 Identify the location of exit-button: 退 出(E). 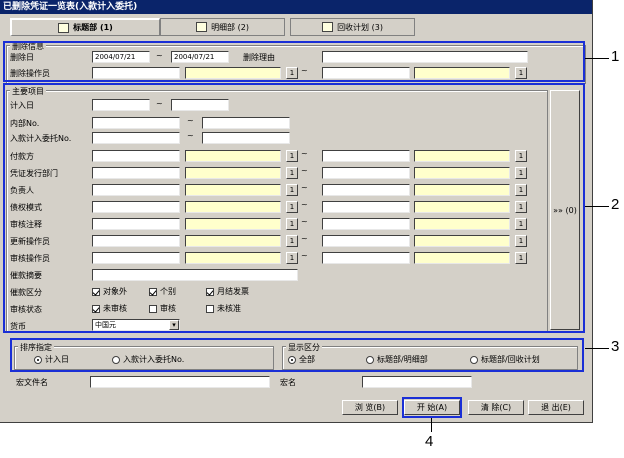
(556, 407).